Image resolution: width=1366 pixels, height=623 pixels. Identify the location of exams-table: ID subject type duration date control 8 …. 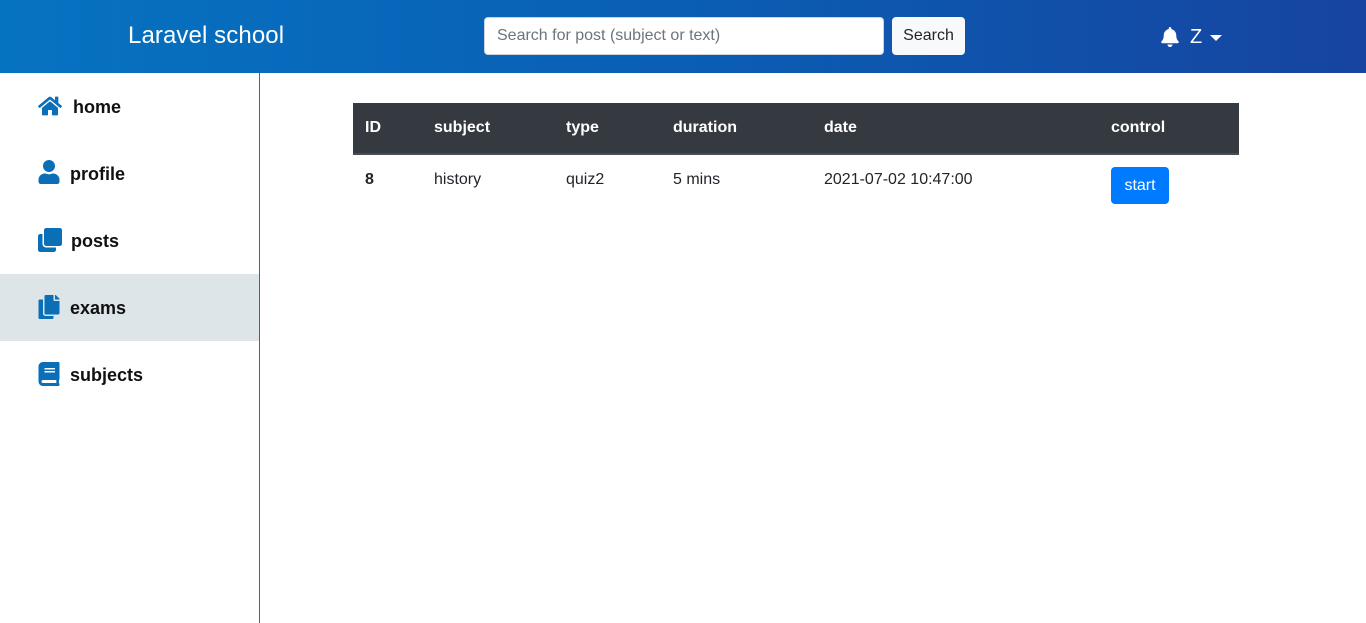
(796, 155).